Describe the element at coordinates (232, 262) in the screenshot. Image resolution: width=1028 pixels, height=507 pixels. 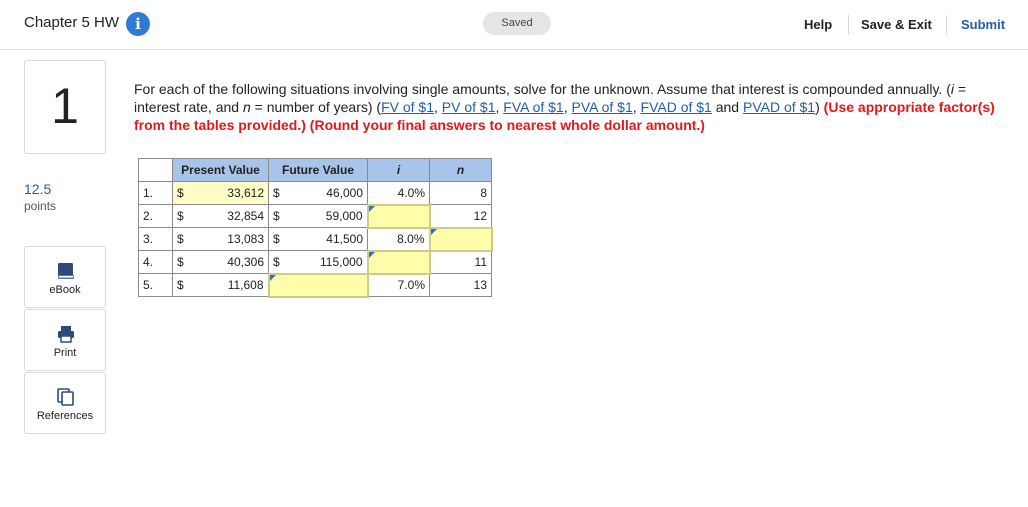
I see `pv-cell: 40,306` at that location.